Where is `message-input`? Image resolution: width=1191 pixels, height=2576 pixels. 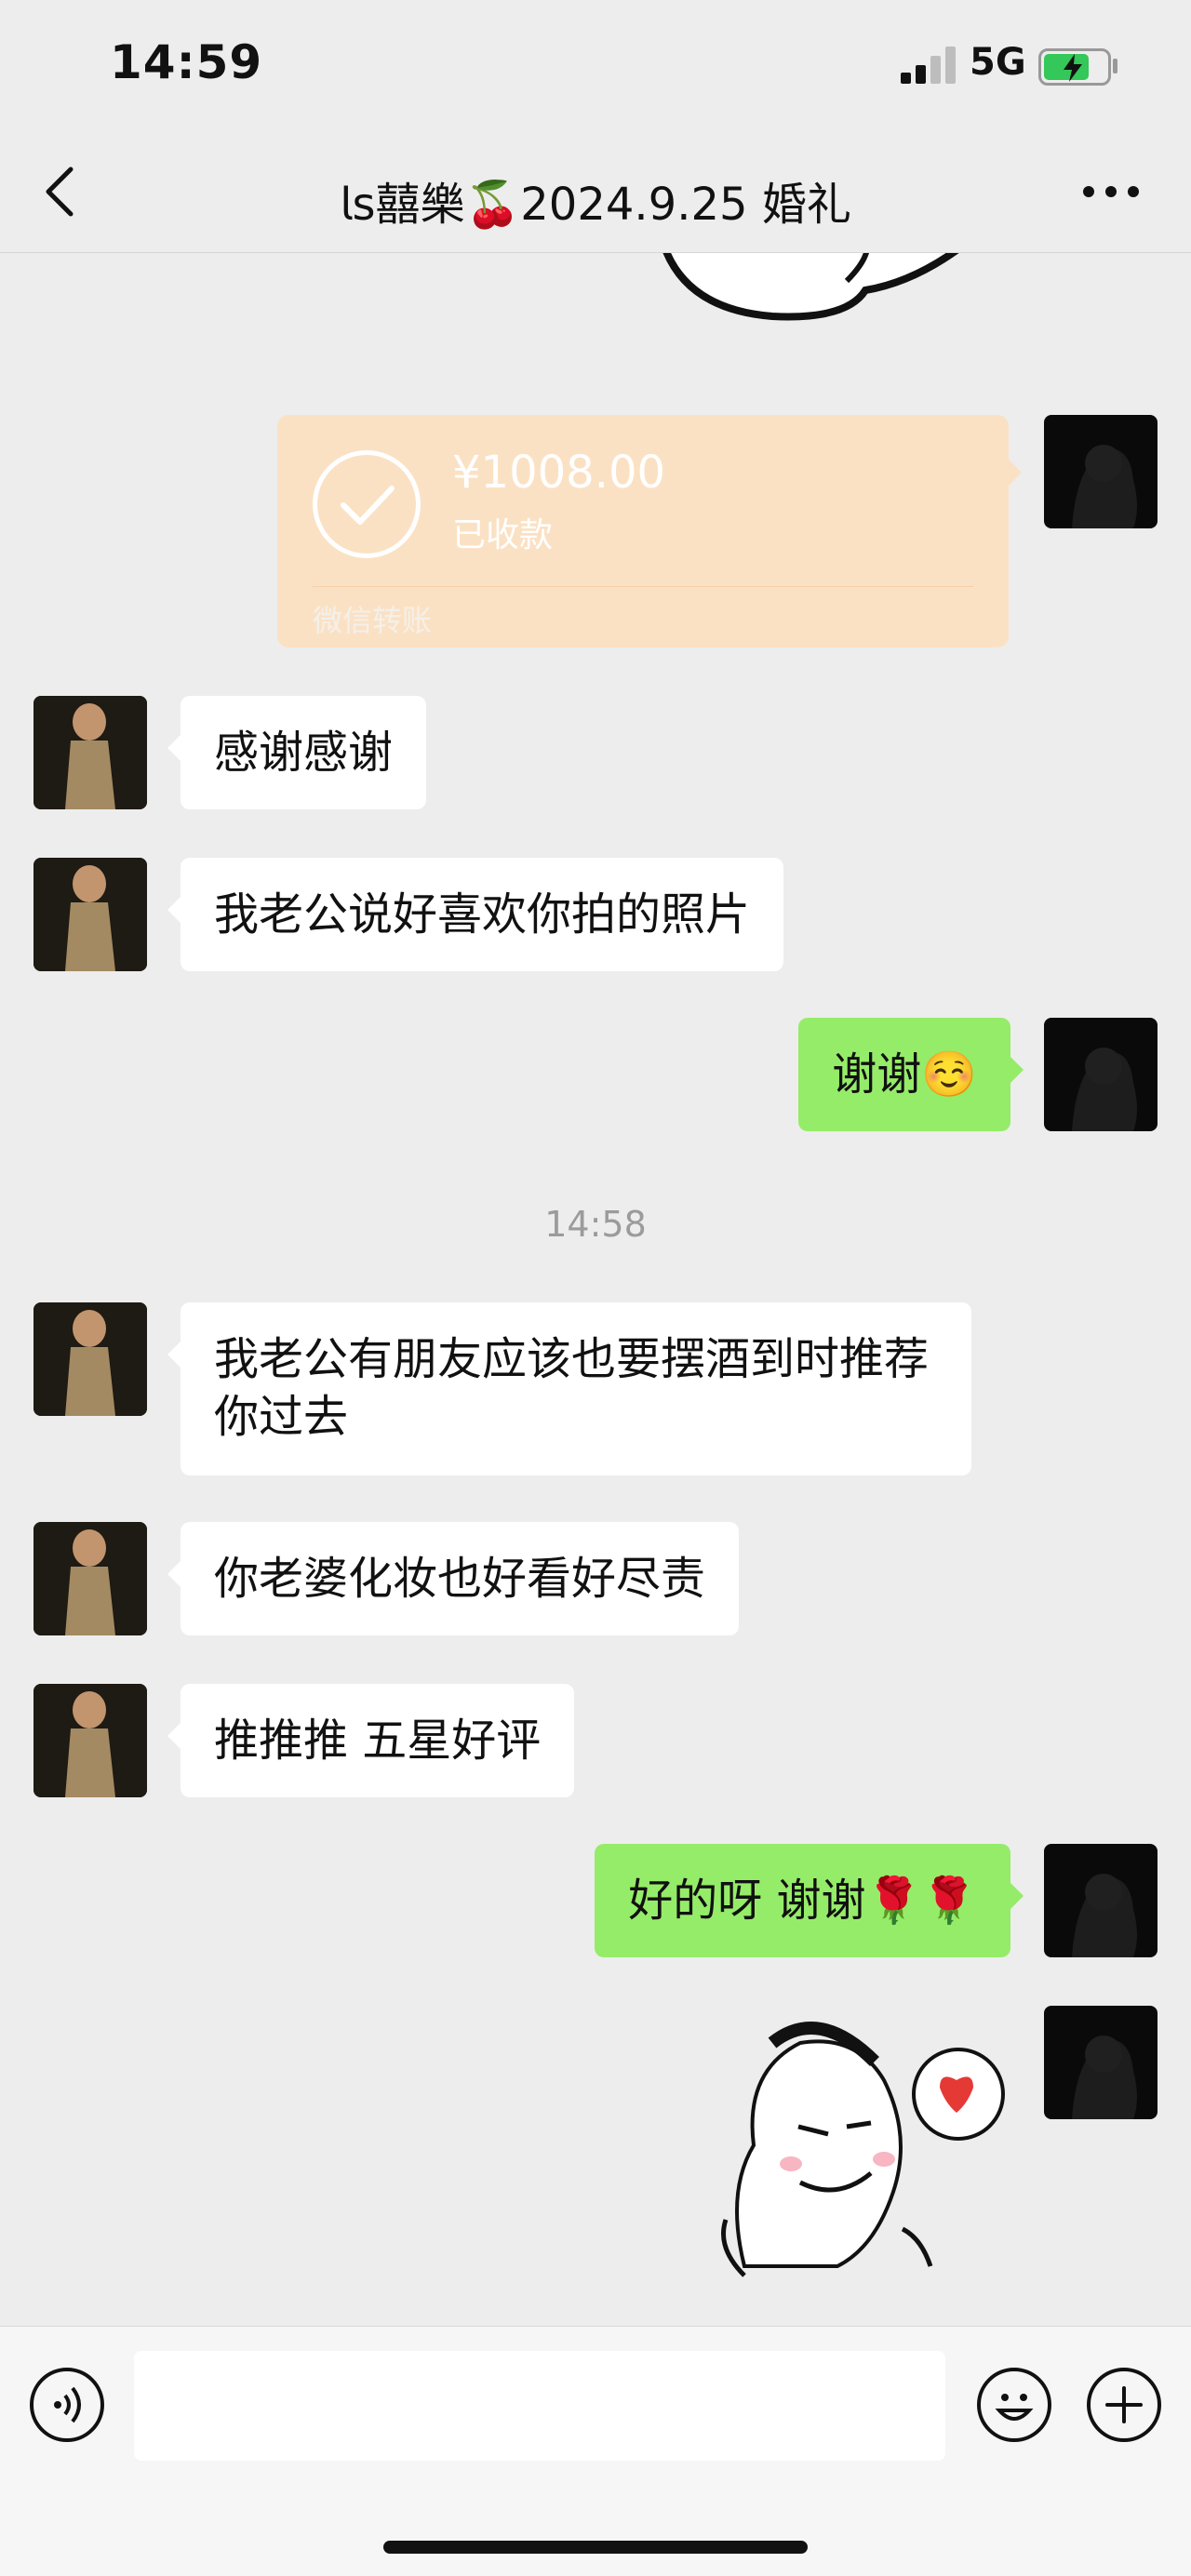
message-input is located at coordinates (539, 2406).